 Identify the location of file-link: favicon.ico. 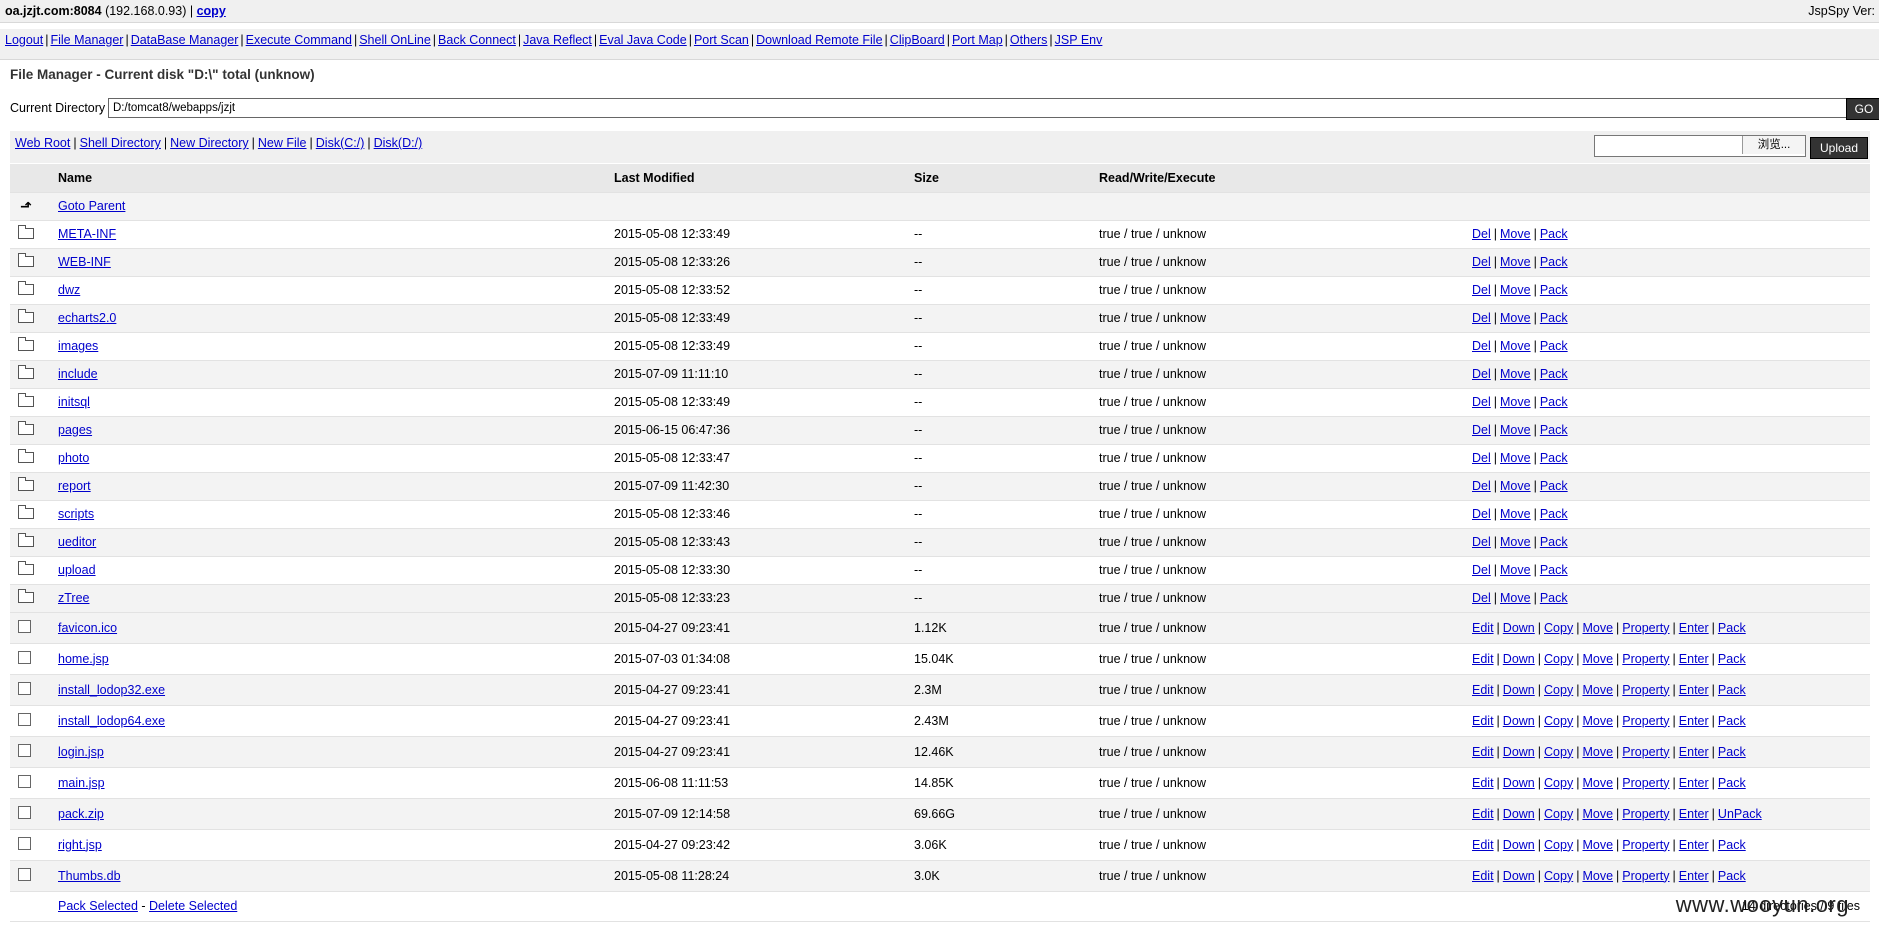
(87, 628).